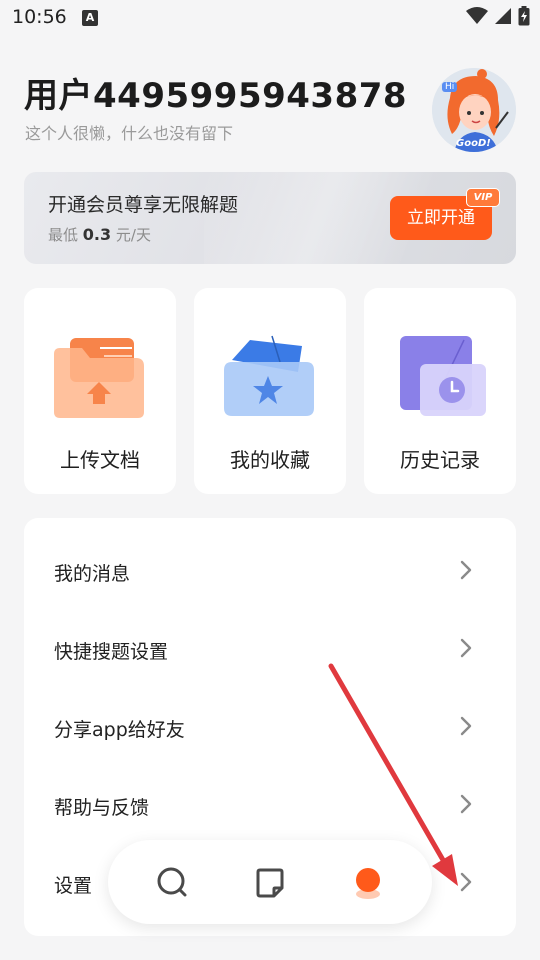 The width and height of the screenshot is (540, 960). What do you see at coordinates (503, 16) in the screenshot?
I see `cell-signal-icon` at bounding box center [503, 16].